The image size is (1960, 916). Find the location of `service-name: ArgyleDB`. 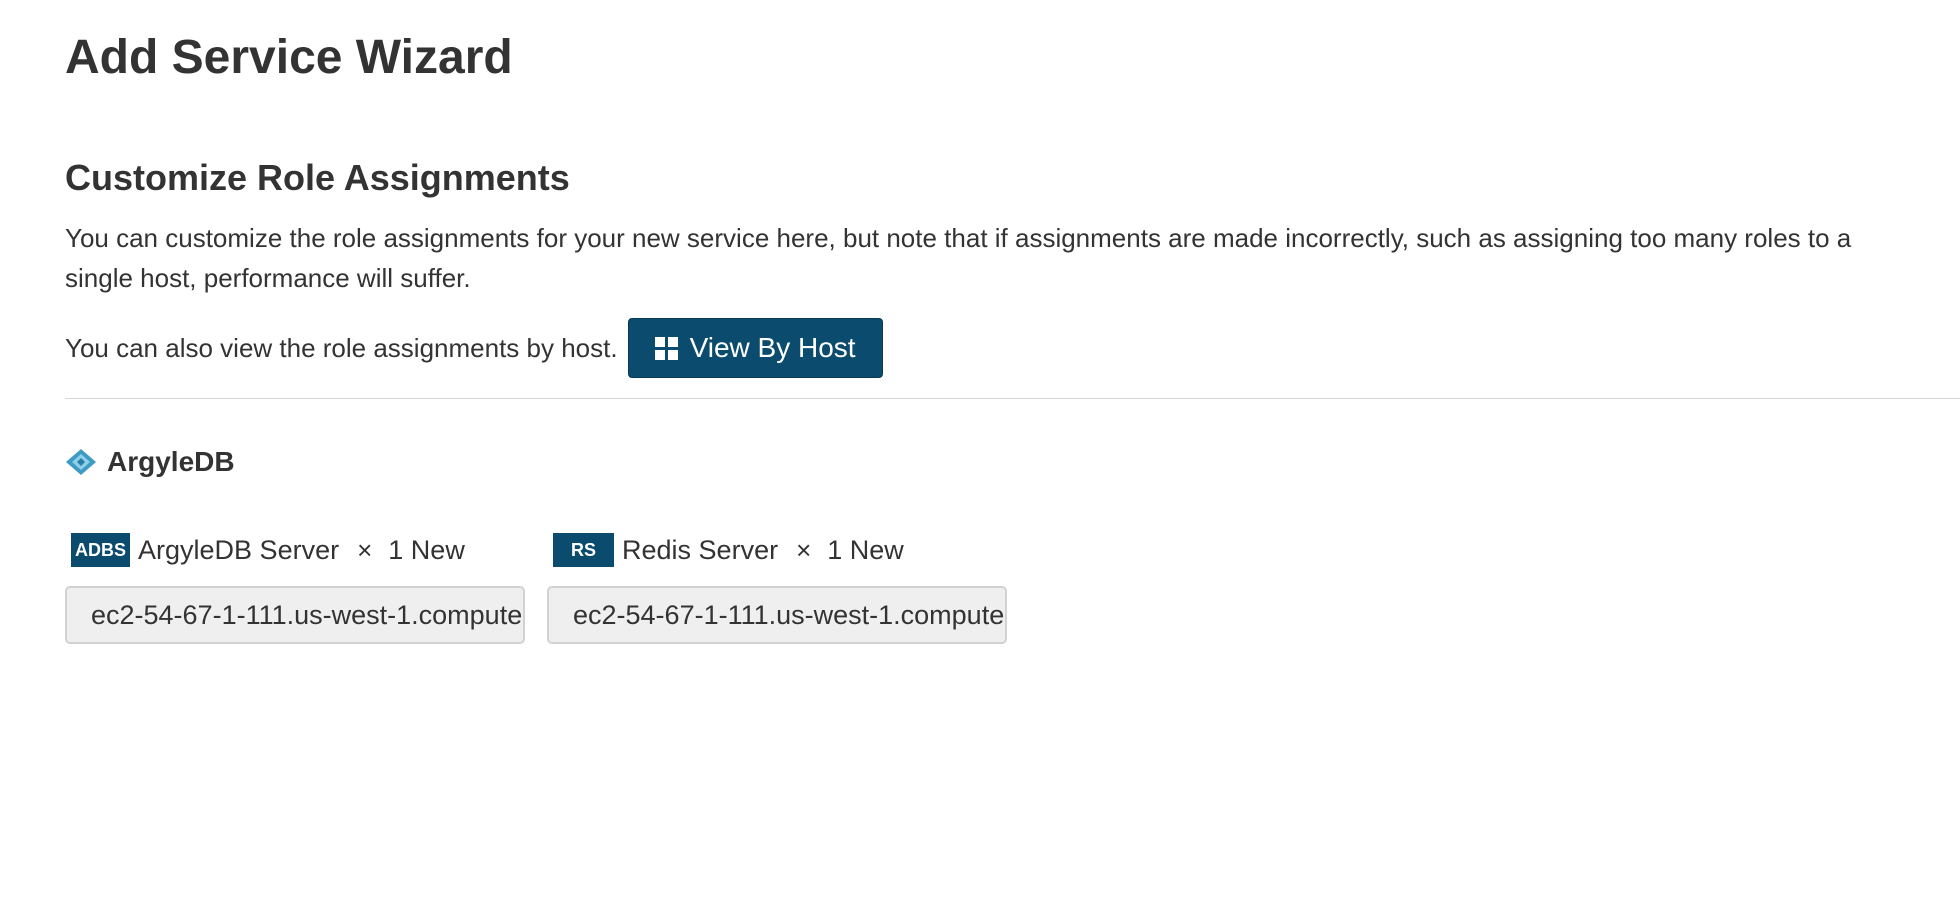

service-name: ArgyleDB is located at coordinates (171, 461).